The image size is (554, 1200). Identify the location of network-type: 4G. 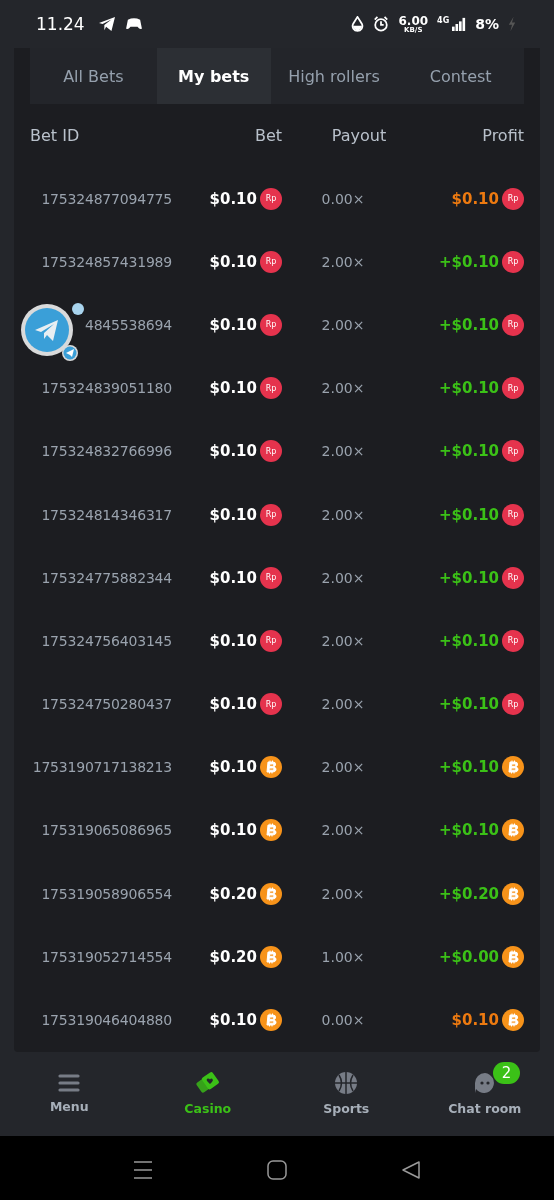
(443, 20).